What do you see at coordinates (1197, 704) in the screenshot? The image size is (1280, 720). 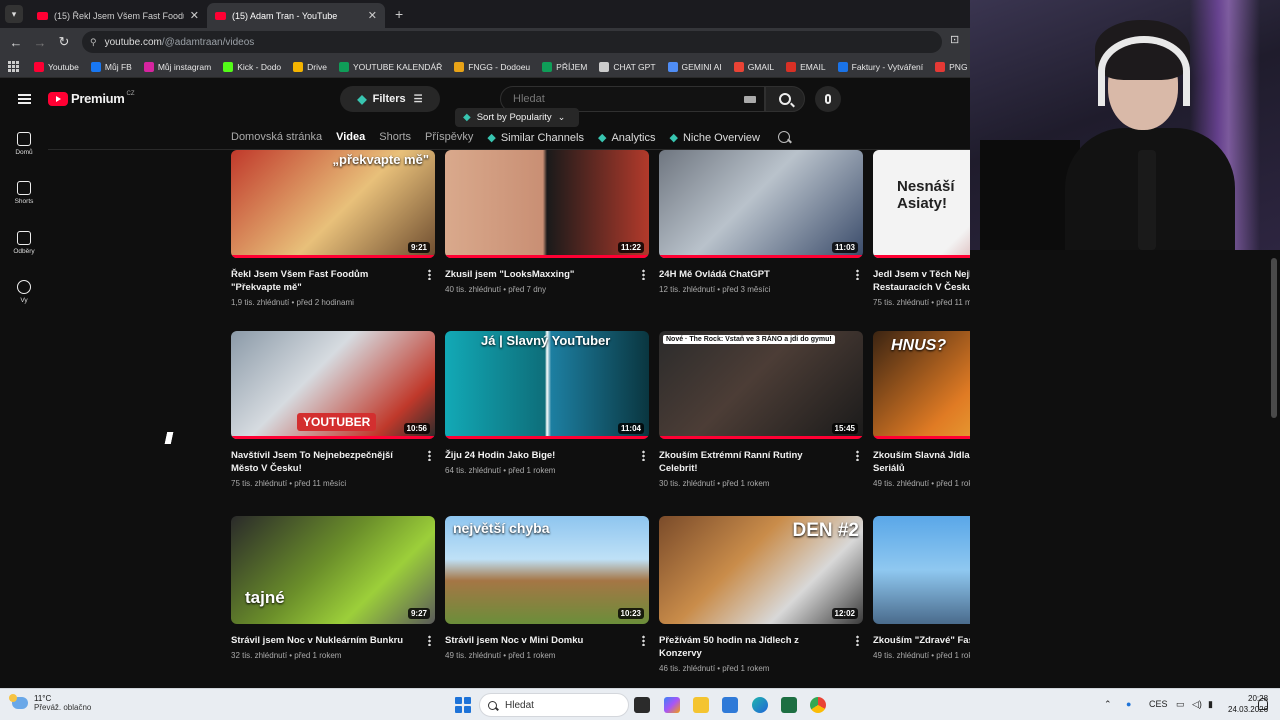 I see `volume-icon: ◁)` at bounding box center [1197, 704].